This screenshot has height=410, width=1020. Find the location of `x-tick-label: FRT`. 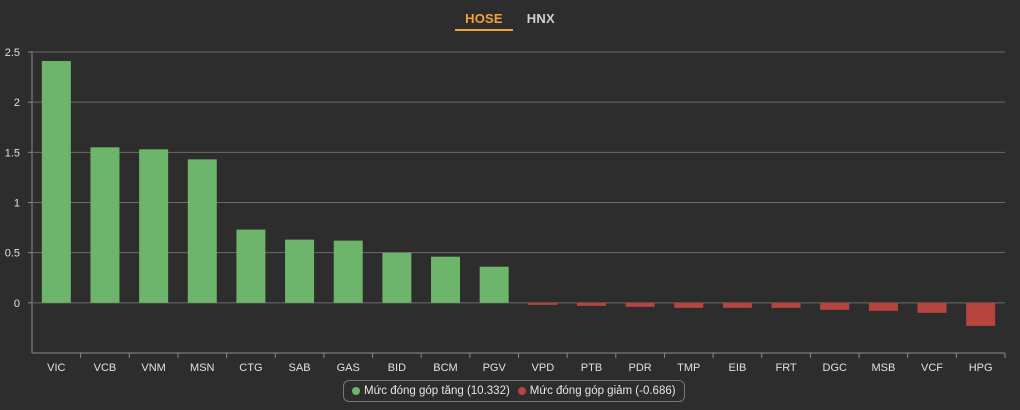

x-tick-label: FRT is located at coordinates (785, 368).